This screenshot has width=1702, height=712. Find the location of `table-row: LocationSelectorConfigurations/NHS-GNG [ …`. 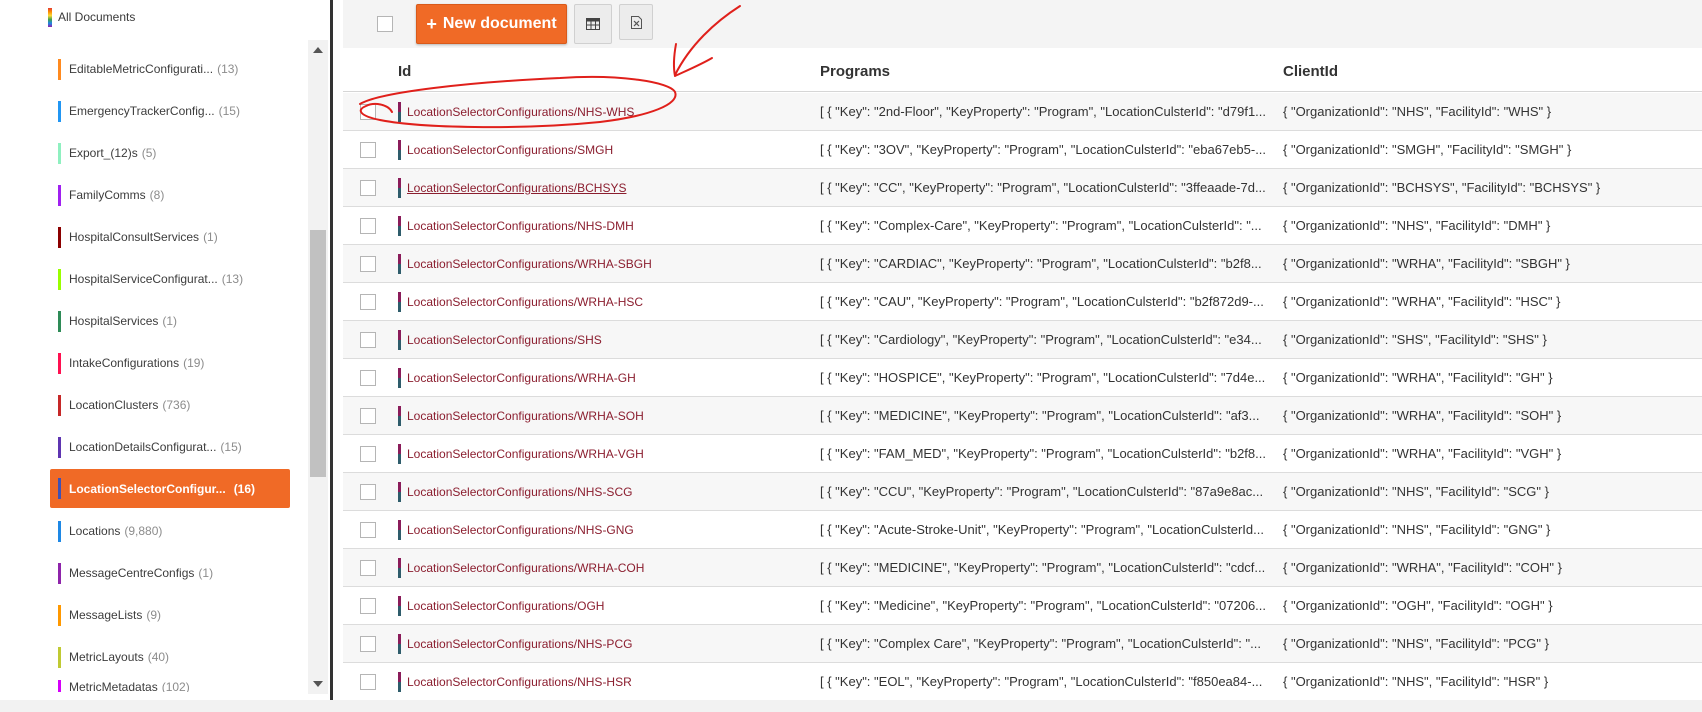

table-row: LocationSelectorConfigurations/NHS-GNG [ … is located at coordinates (1022, 530).